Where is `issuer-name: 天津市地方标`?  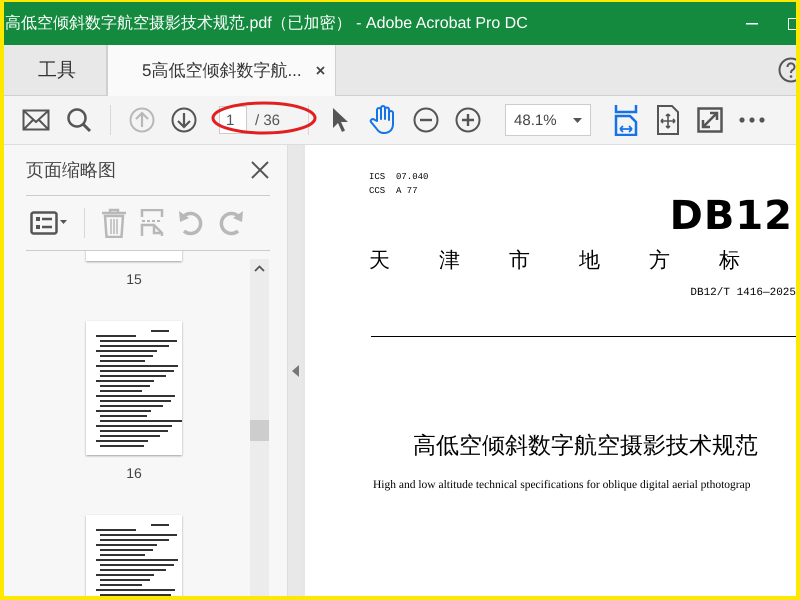
issuer-name: 天津市地方标 is located at coordinates (554, 260).